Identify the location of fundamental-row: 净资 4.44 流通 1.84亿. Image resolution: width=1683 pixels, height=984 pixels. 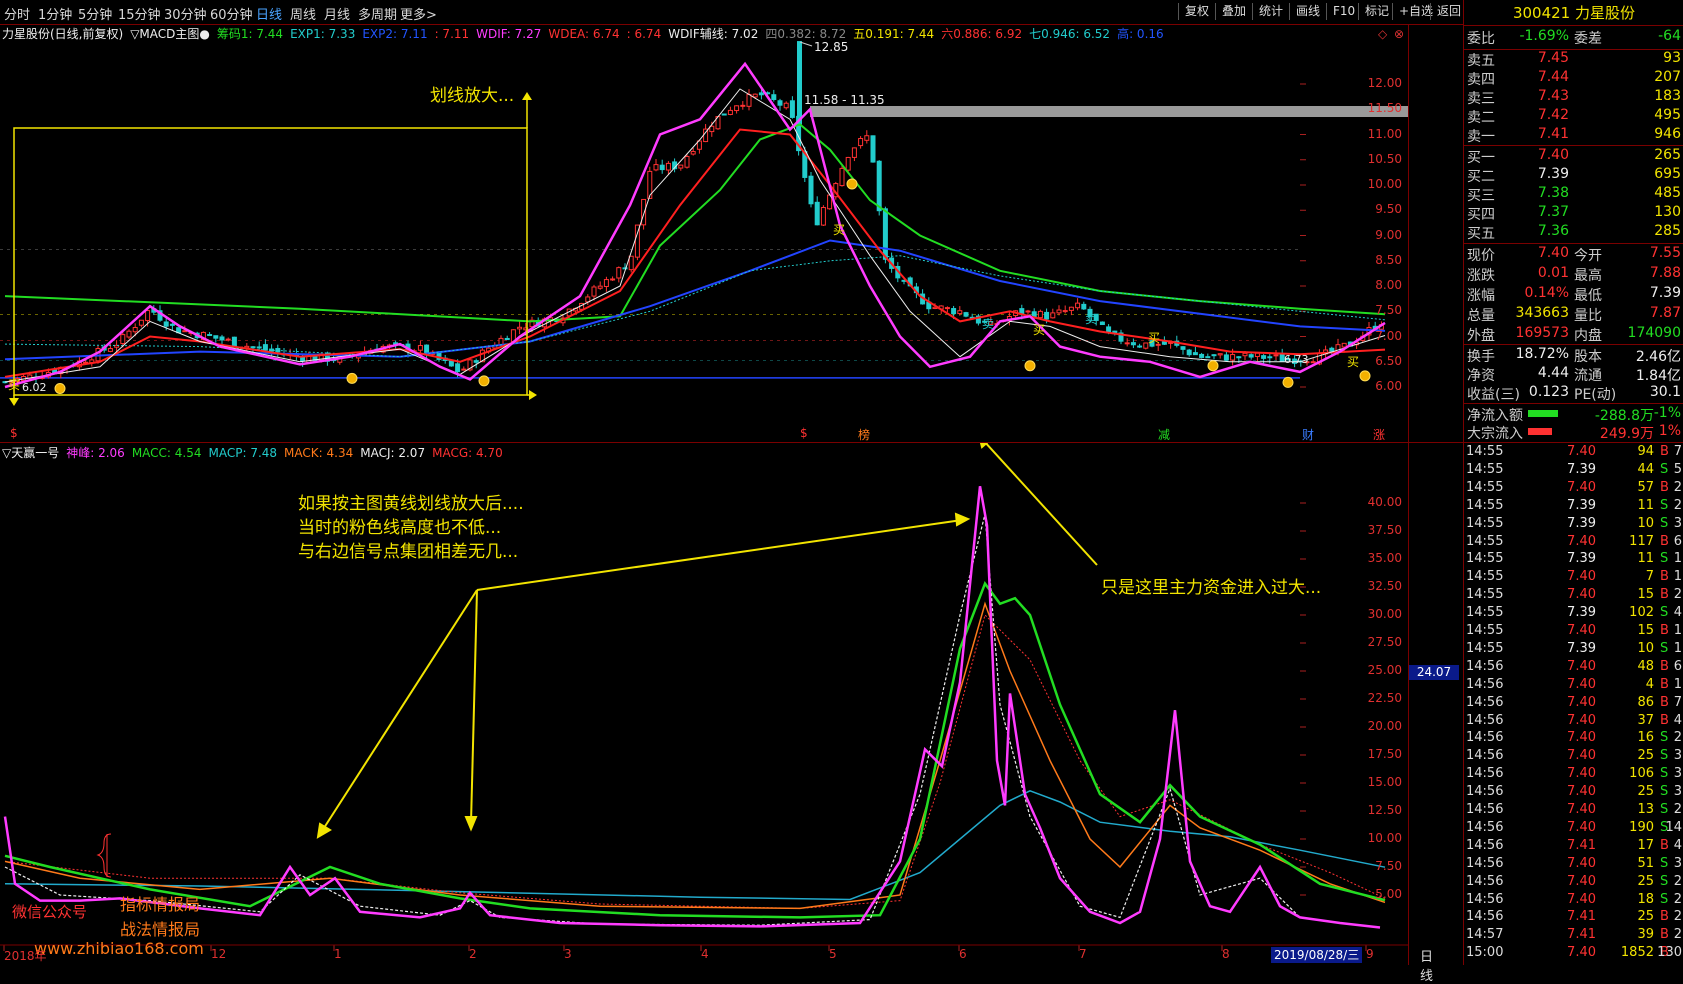
(1573, 375).